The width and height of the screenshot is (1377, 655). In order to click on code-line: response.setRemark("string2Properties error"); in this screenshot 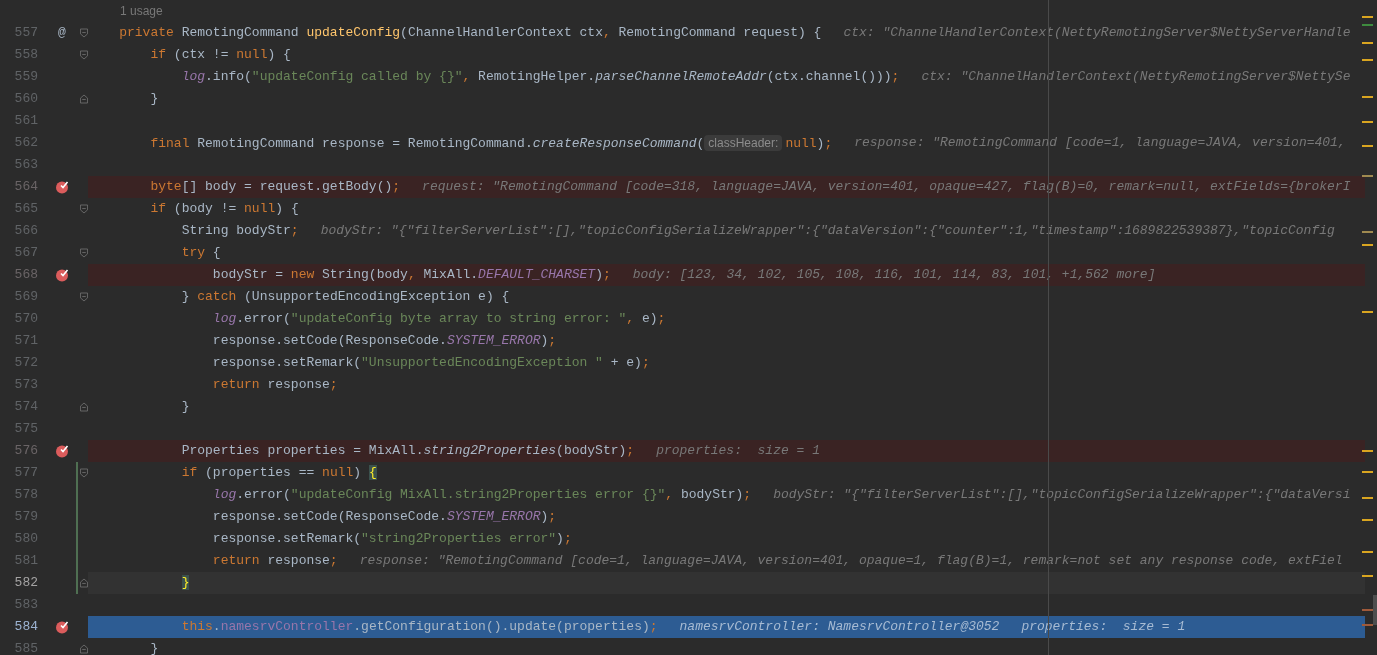, I will do `click(391, 539)`.